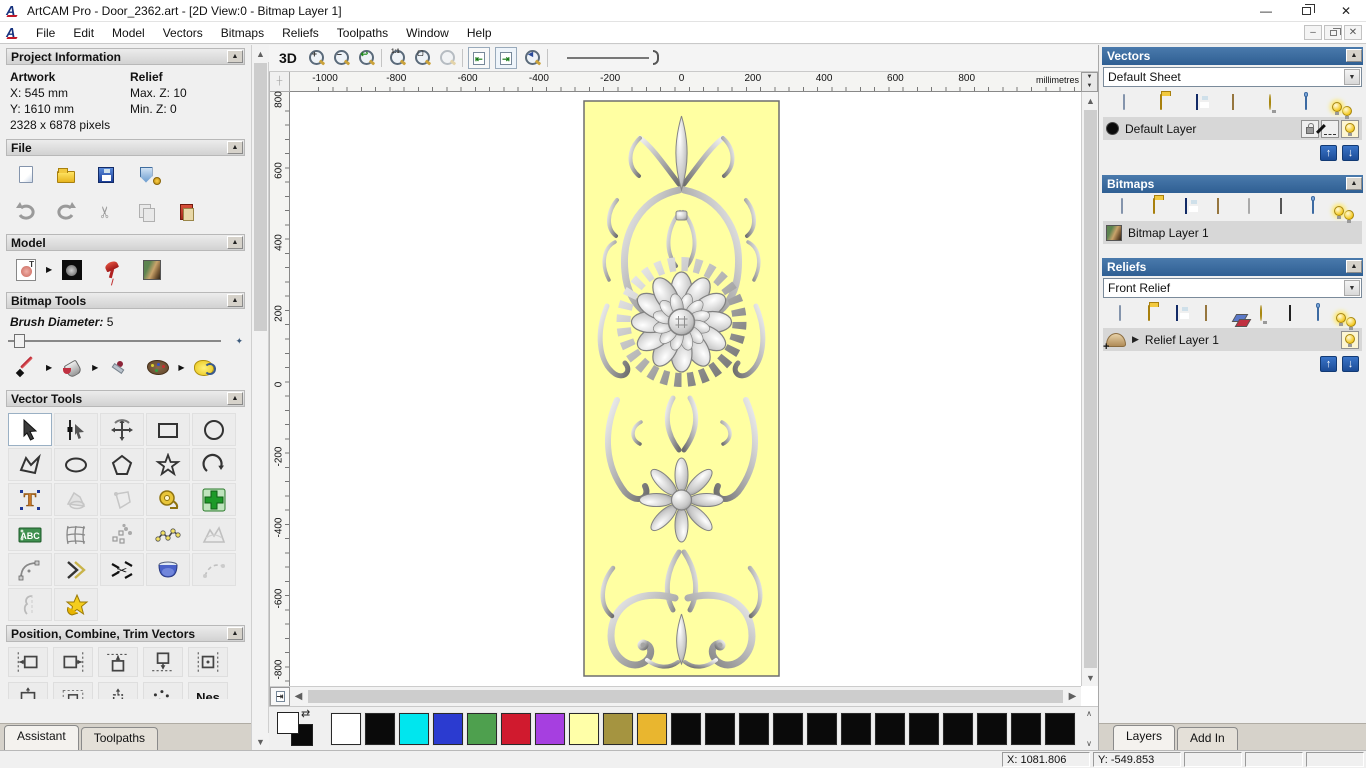 The width and height of the screenshot is (1366, 768). I want to click on scroll-right-button: ▶, so click(1072, 696).